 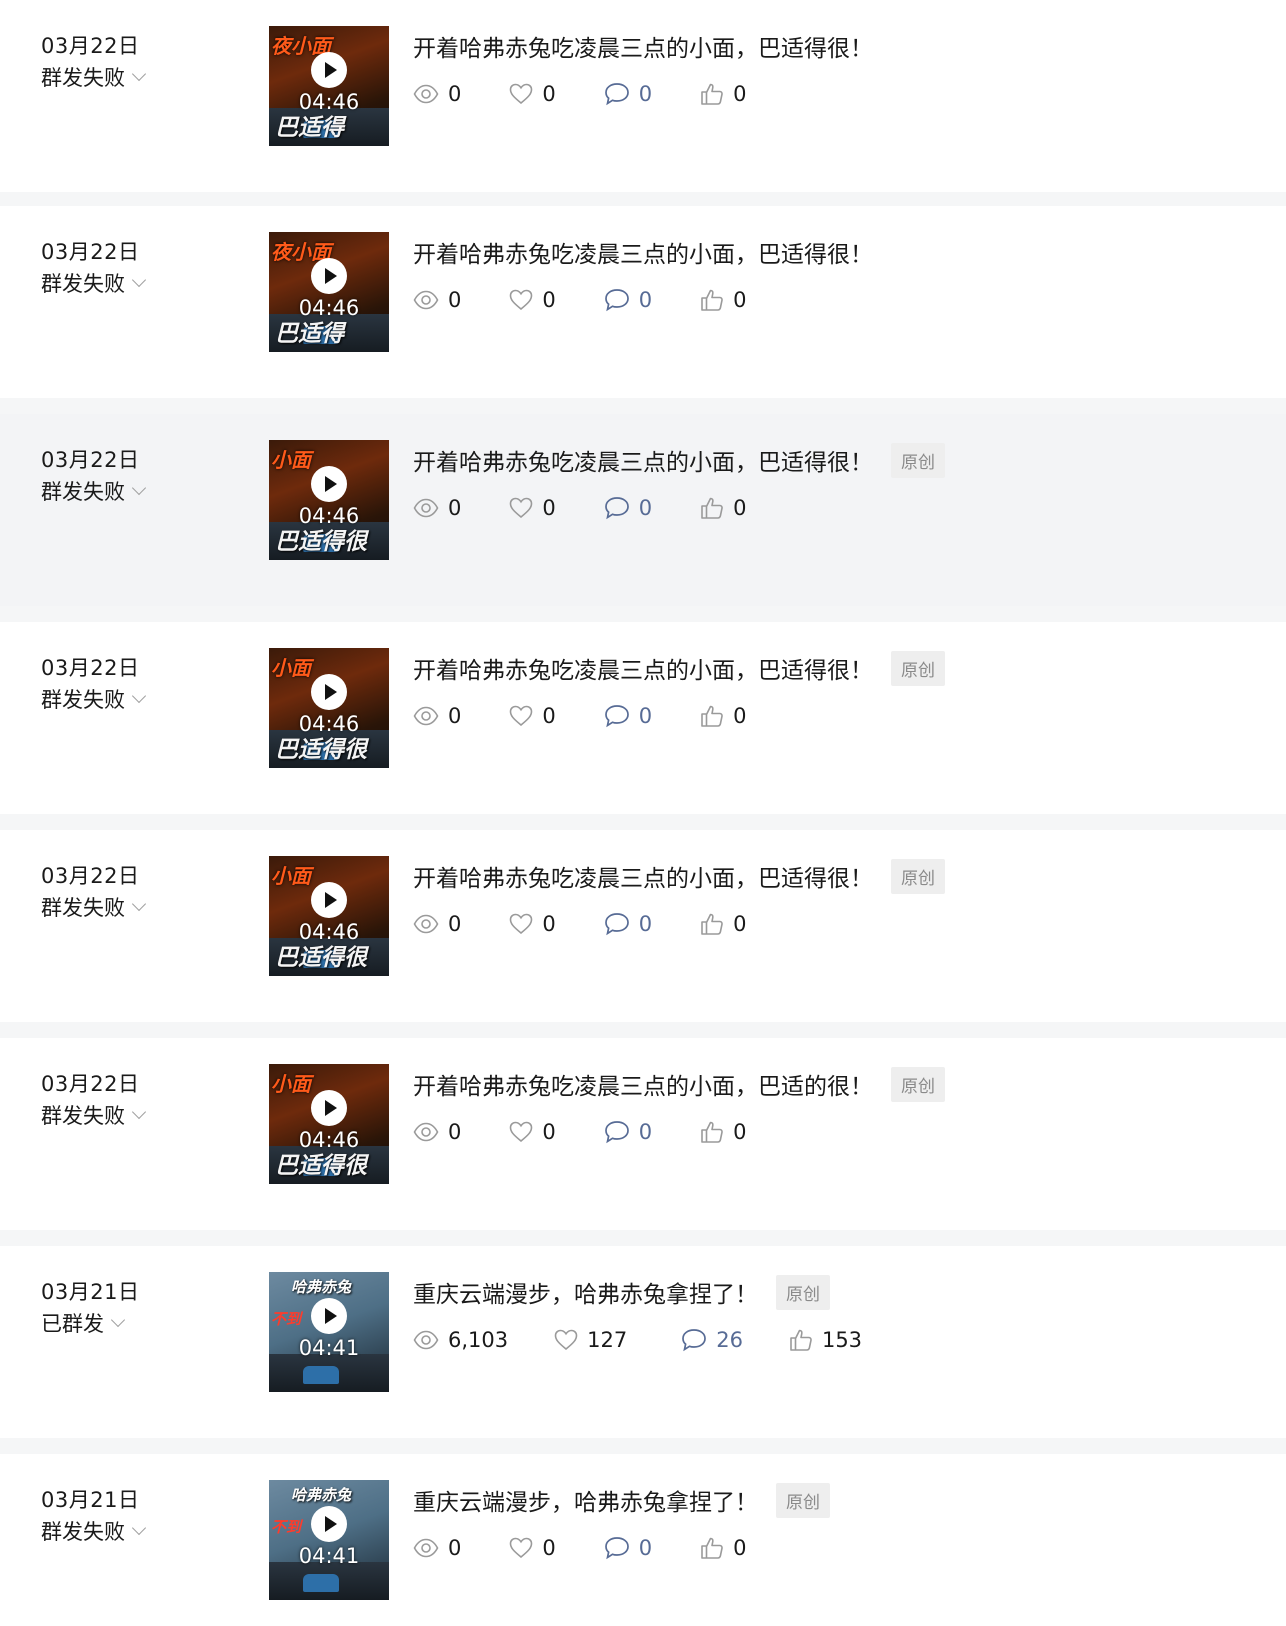 What do you see at coordinates (590, 1340) in the screenshot?
I see `favorite-count: 127` at bounding box center [590, 1340].